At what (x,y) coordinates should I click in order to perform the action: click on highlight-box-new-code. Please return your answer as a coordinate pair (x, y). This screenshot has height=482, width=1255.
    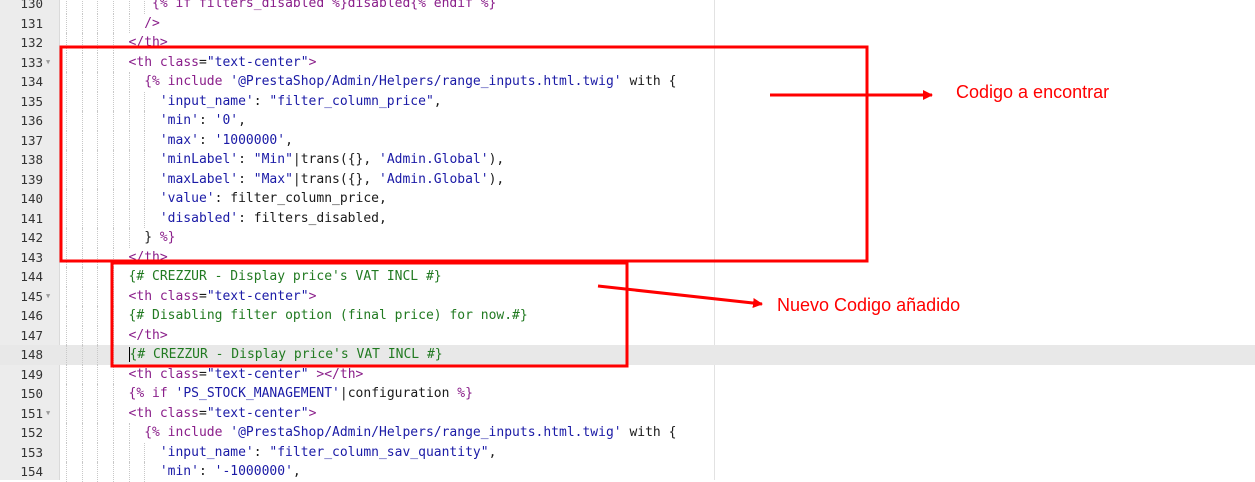
    Looking at the image, I should click on (369, 314).